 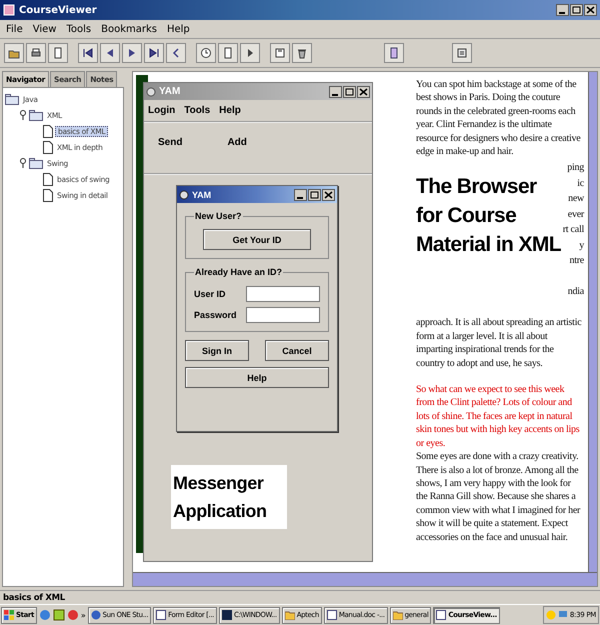 What do you see at coordinates (576, 199) in the screenshot?
I see `text-fragment: new` at bounding box center [576, 199].